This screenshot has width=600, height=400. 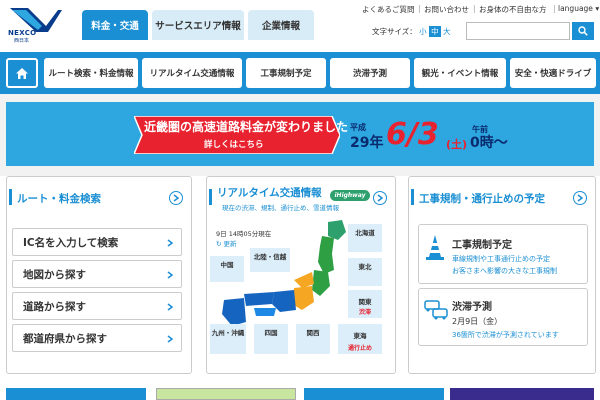 What do you see at coordinates (477, 321) in the screenshot?
I see `congestion-forecast-date: 2月9日（金）` at bounding box center [477, 321].